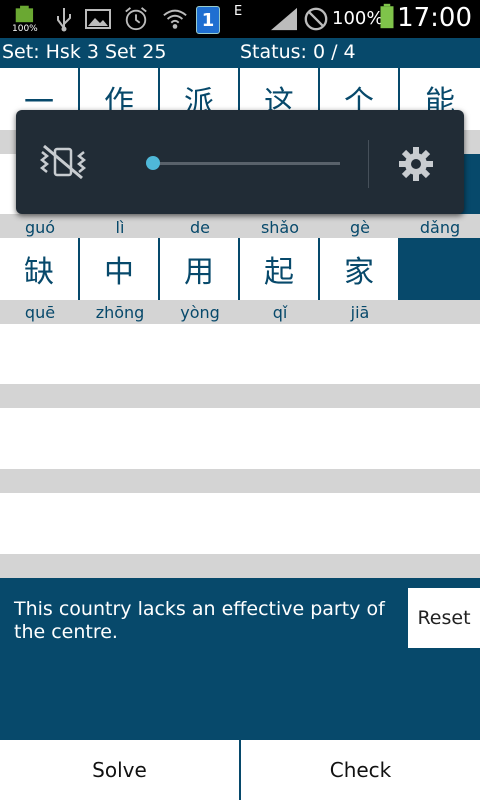 The image size is (480, 800). I want to click on pinyin-label: shǎo, so click(280, 227).